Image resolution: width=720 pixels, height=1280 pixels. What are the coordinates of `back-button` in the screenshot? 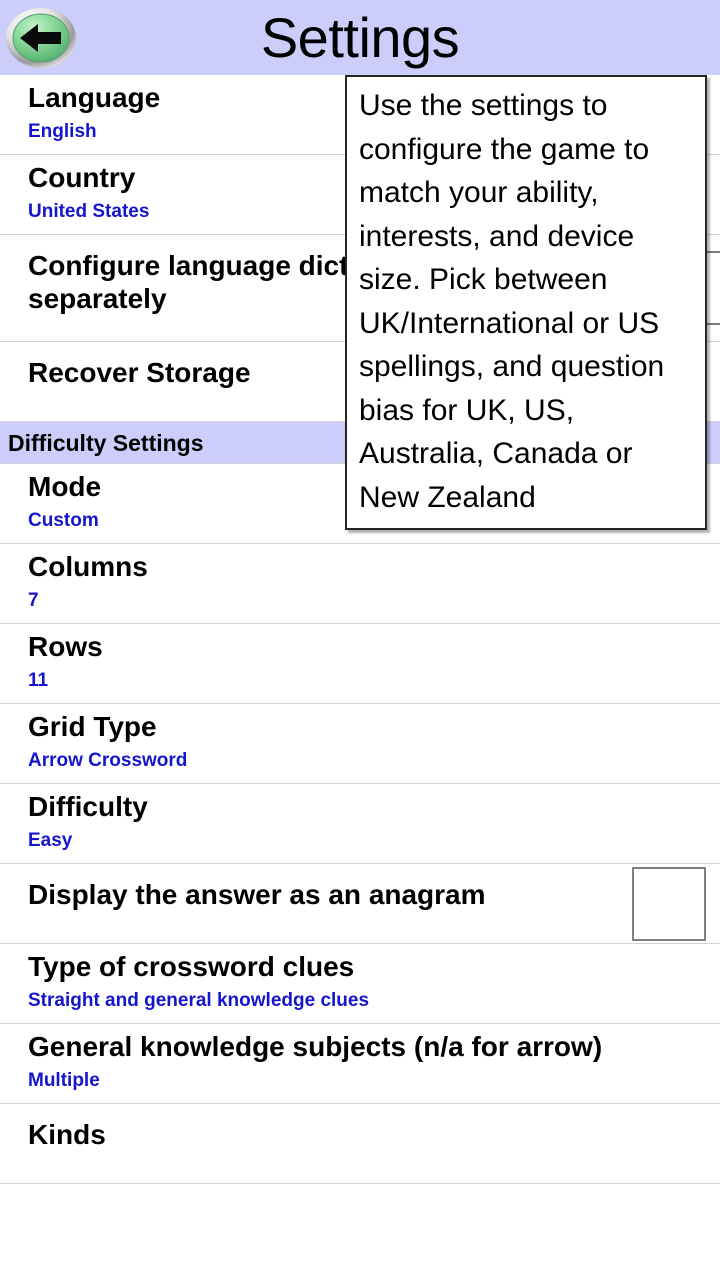 It's located at (41, 38).